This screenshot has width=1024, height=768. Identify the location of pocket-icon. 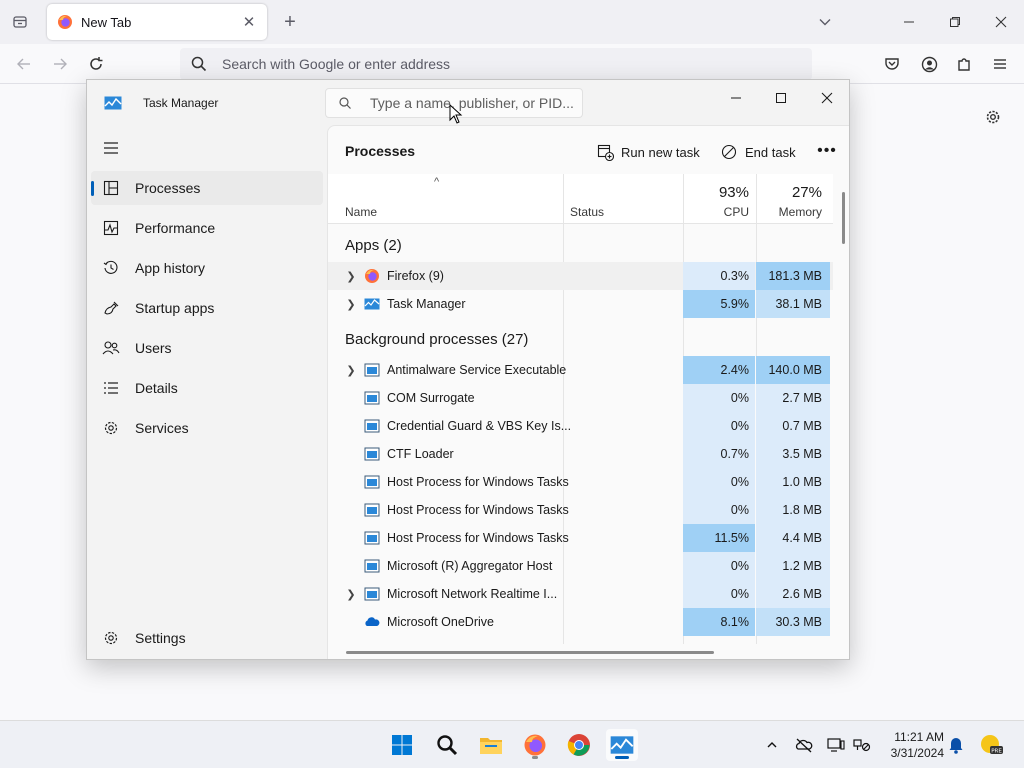
(892, 64).